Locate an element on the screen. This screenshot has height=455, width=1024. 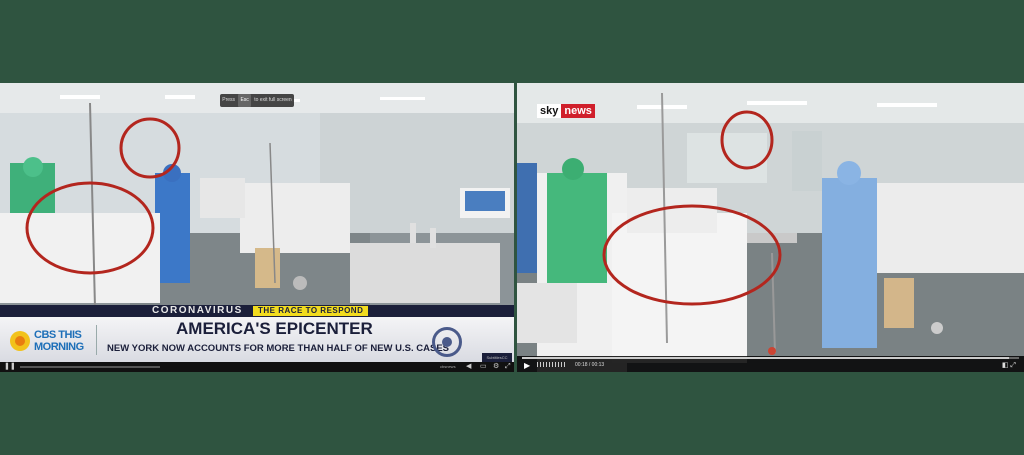
subtitles-badge: SubtitlesCC is located at coordinates (497, 357).